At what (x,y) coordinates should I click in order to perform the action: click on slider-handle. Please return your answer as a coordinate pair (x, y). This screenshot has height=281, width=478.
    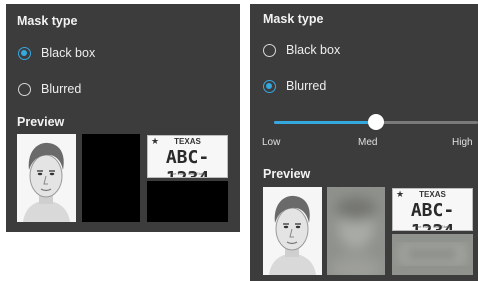
    Looking at the image, I should click on (376, 122).